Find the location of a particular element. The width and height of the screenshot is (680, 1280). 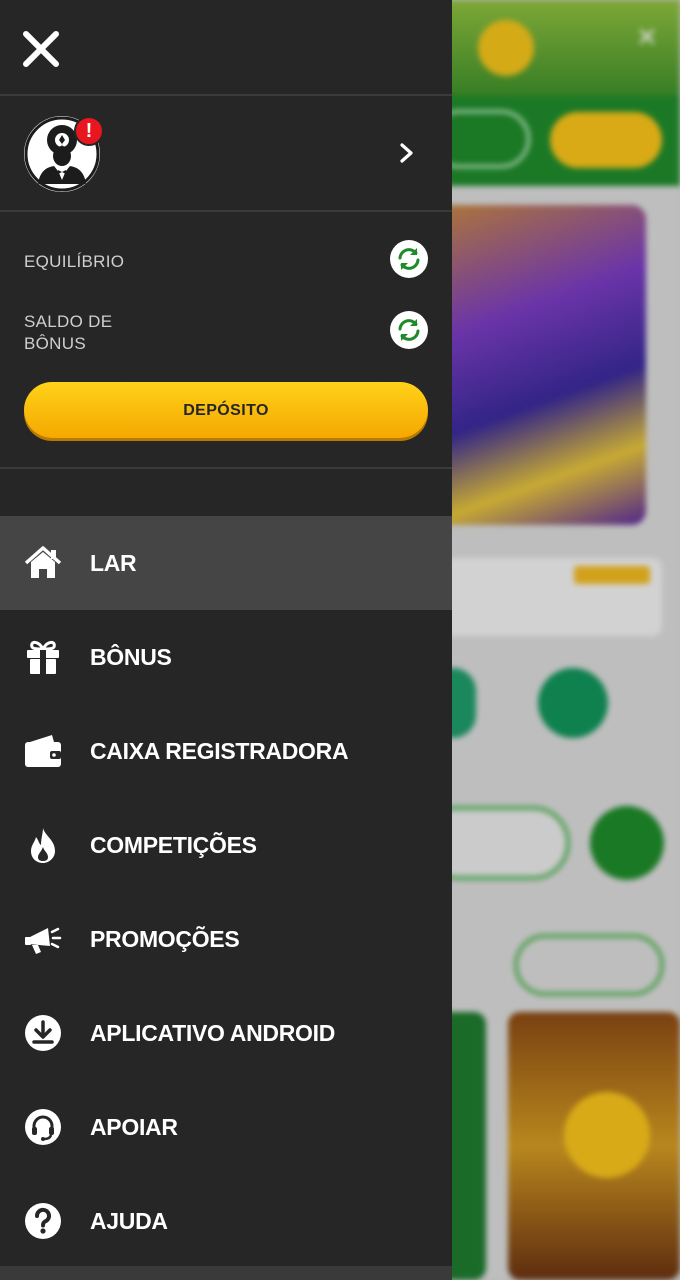

bonus-balance-label: SALDO DE BÔNUS is located at coordinates (68, 333).